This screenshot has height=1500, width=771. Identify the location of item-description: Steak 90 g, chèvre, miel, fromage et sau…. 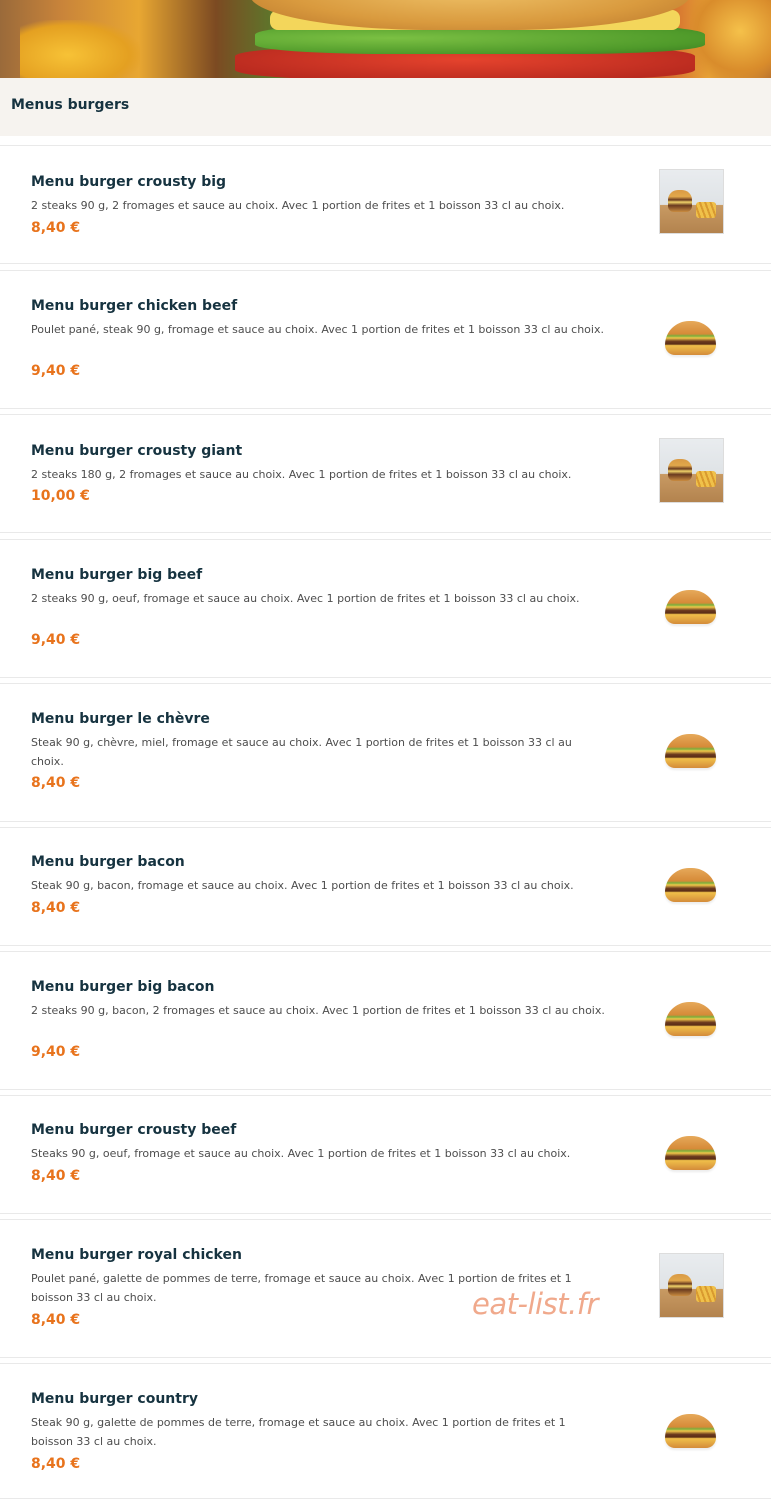
(301, 752).